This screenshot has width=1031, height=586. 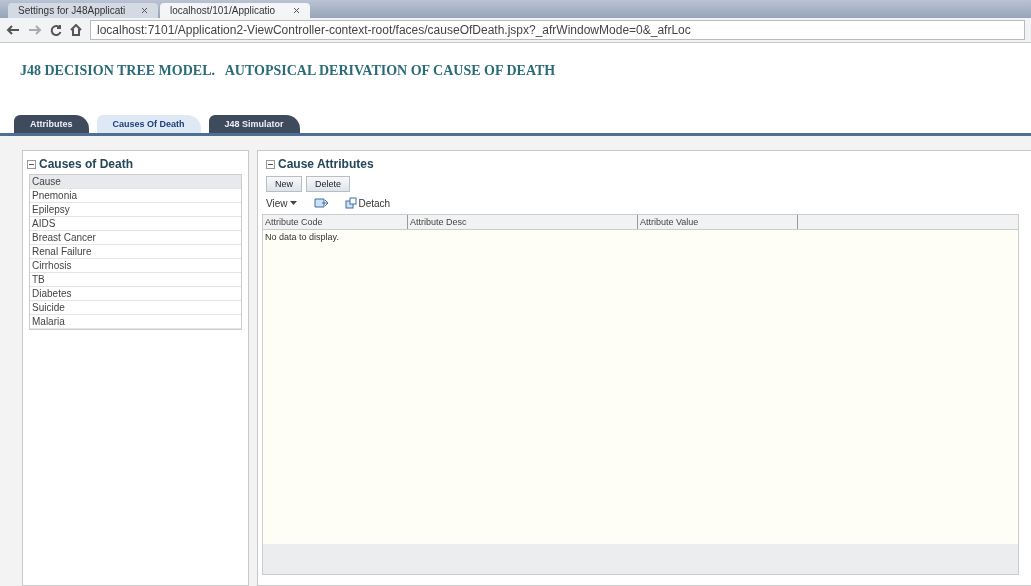 I want to click on empty-message: No data to display., so click(x=302, y=237).